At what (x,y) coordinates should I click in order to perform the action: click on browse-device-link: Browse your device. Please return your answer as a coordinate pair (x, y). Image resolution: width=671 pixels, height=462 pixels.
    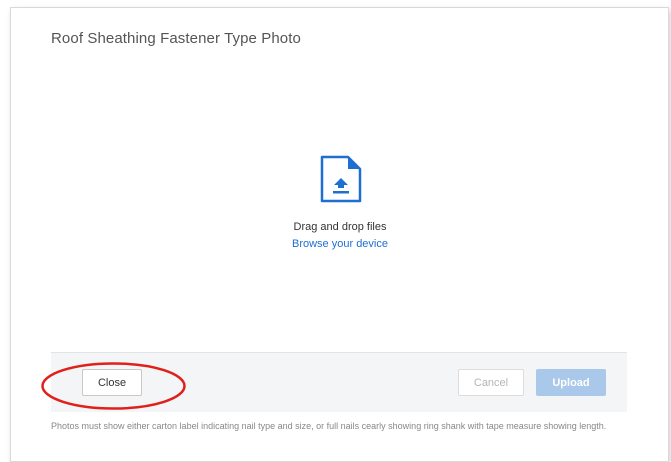
    Looking at the image, I should click on (340, 244).